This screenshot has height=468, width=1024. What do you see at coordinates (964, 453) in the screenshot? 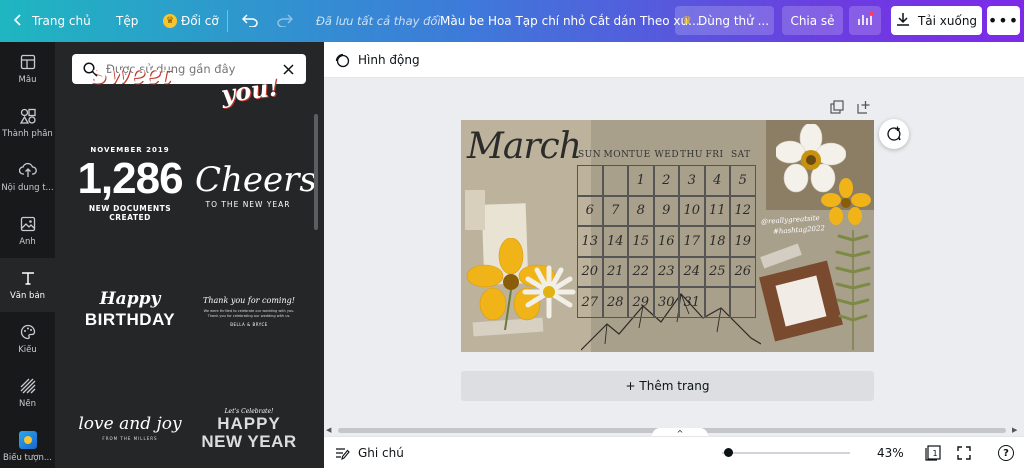
I see `fullscreen-icon` at bounding box center [964, 453].